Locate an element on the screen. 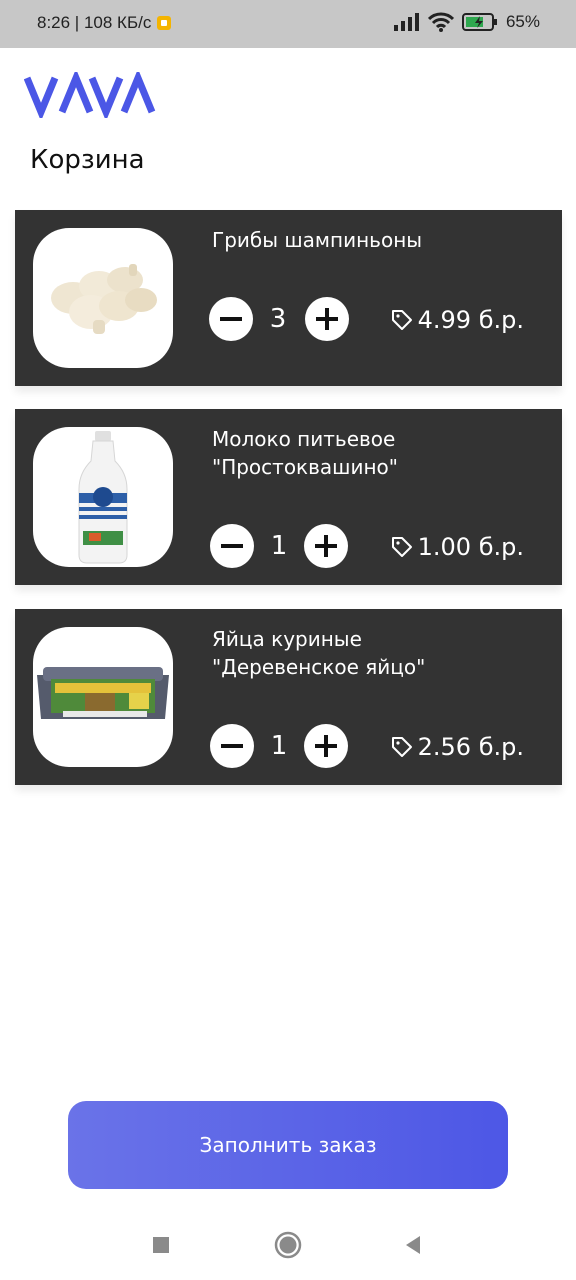 This screenshot has height=1280, width=576. vaav-logo is located at coordinates (90, 95).